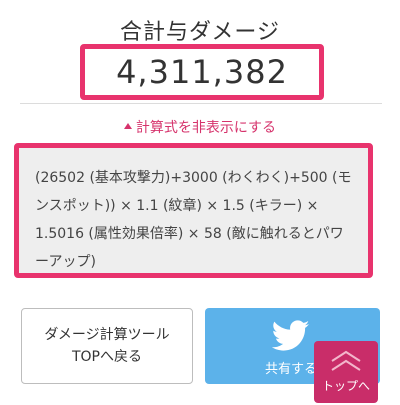 This screenshot has height=405, width=400. What do you see at coordinates (346, 360) in the screenshot?
I see `double-chevron-up-icon` at bounding box center [346, 360].